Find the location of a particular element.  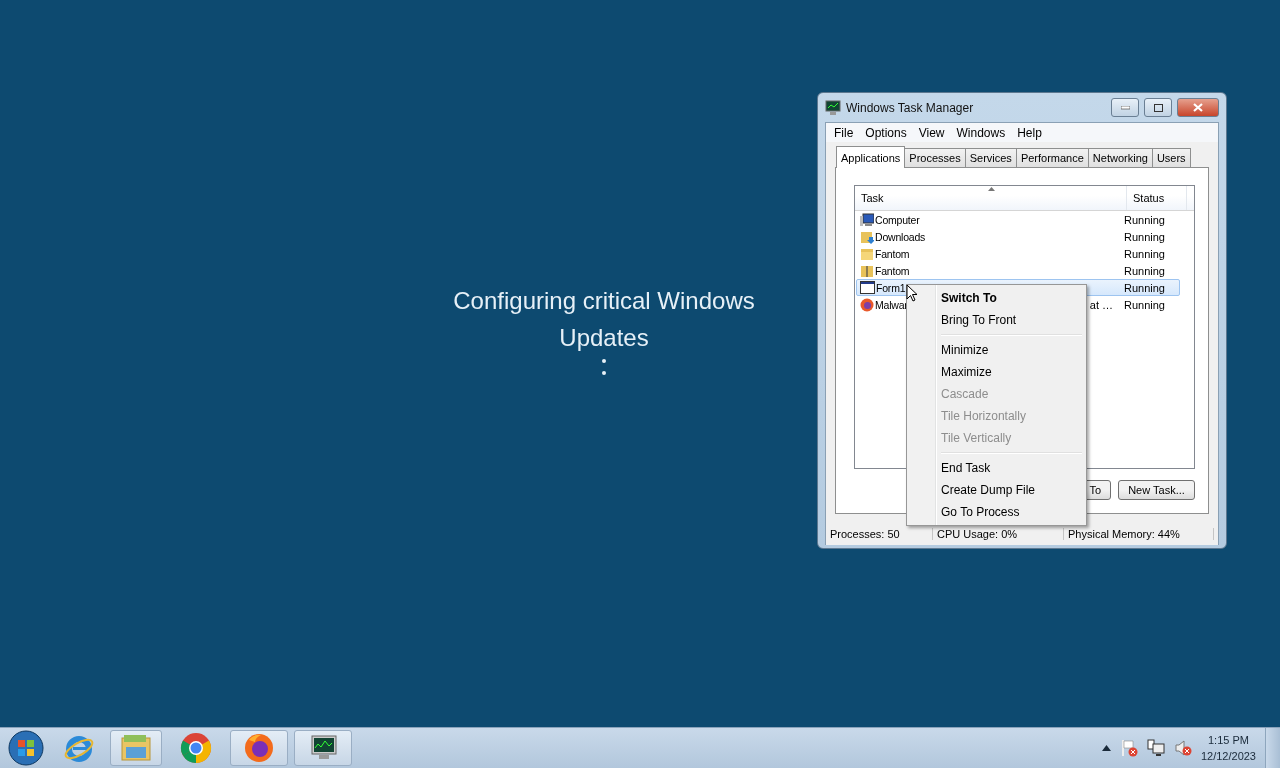

close-button is located at coordinates (1198, 107).